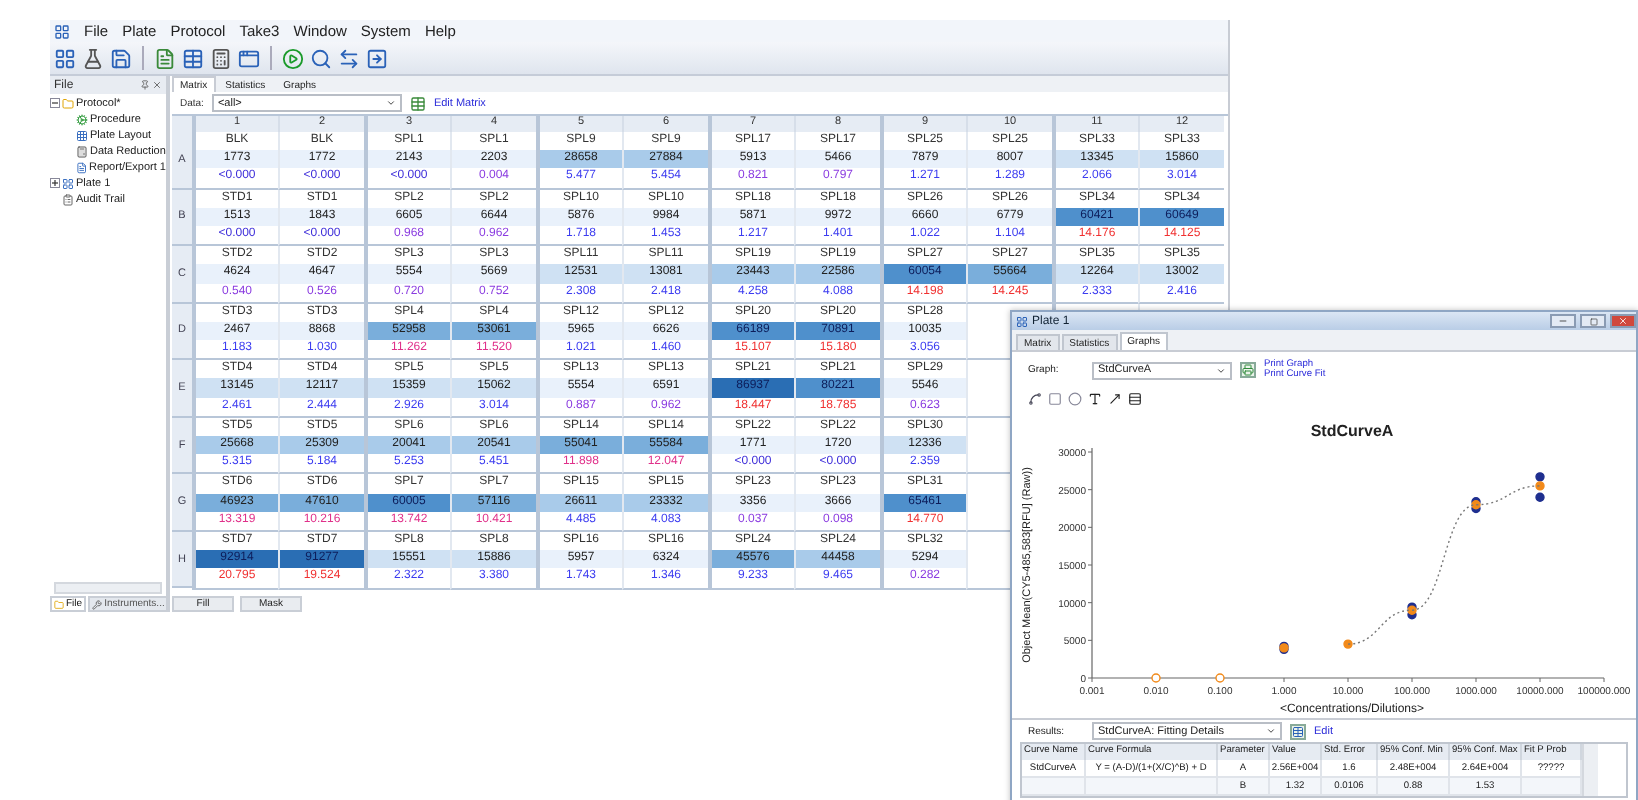  I want to click on chart-title: StdCurveA, so click(1352, 431).